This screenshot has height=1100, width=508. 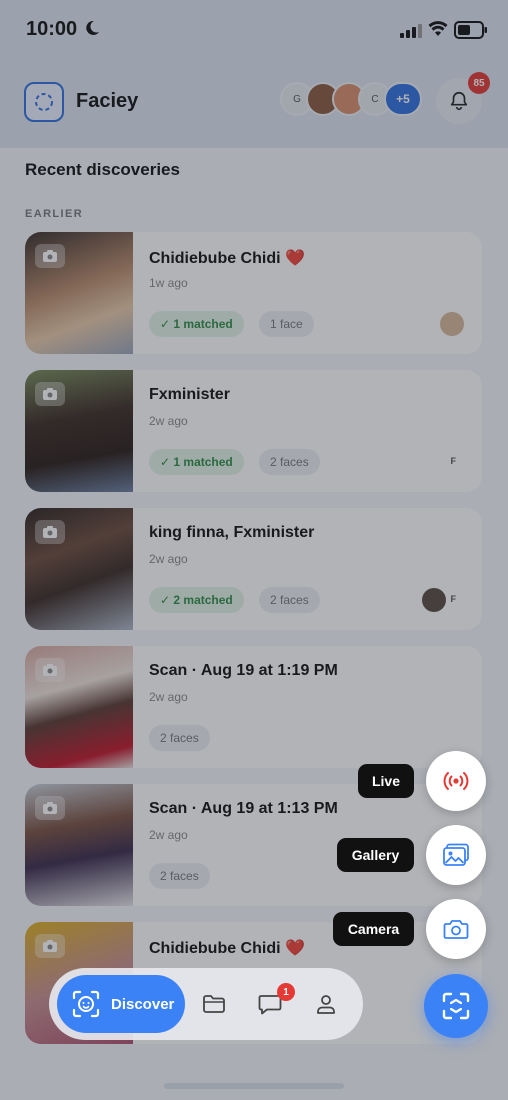 I want to click on nav-profile, so click(x=326, y=1004).